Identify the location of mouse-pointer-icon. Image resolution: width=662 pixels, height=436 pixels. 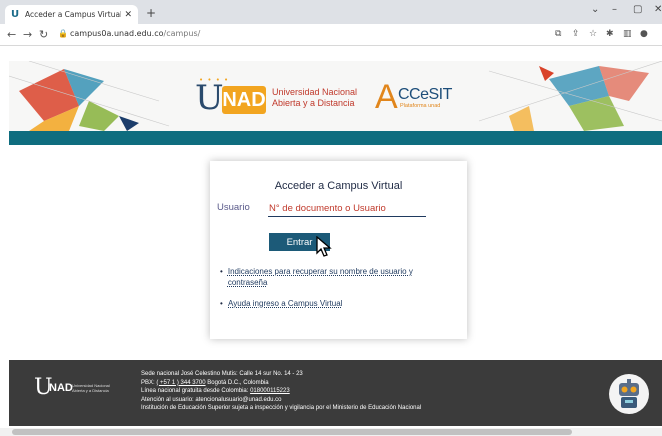
(324, 246).